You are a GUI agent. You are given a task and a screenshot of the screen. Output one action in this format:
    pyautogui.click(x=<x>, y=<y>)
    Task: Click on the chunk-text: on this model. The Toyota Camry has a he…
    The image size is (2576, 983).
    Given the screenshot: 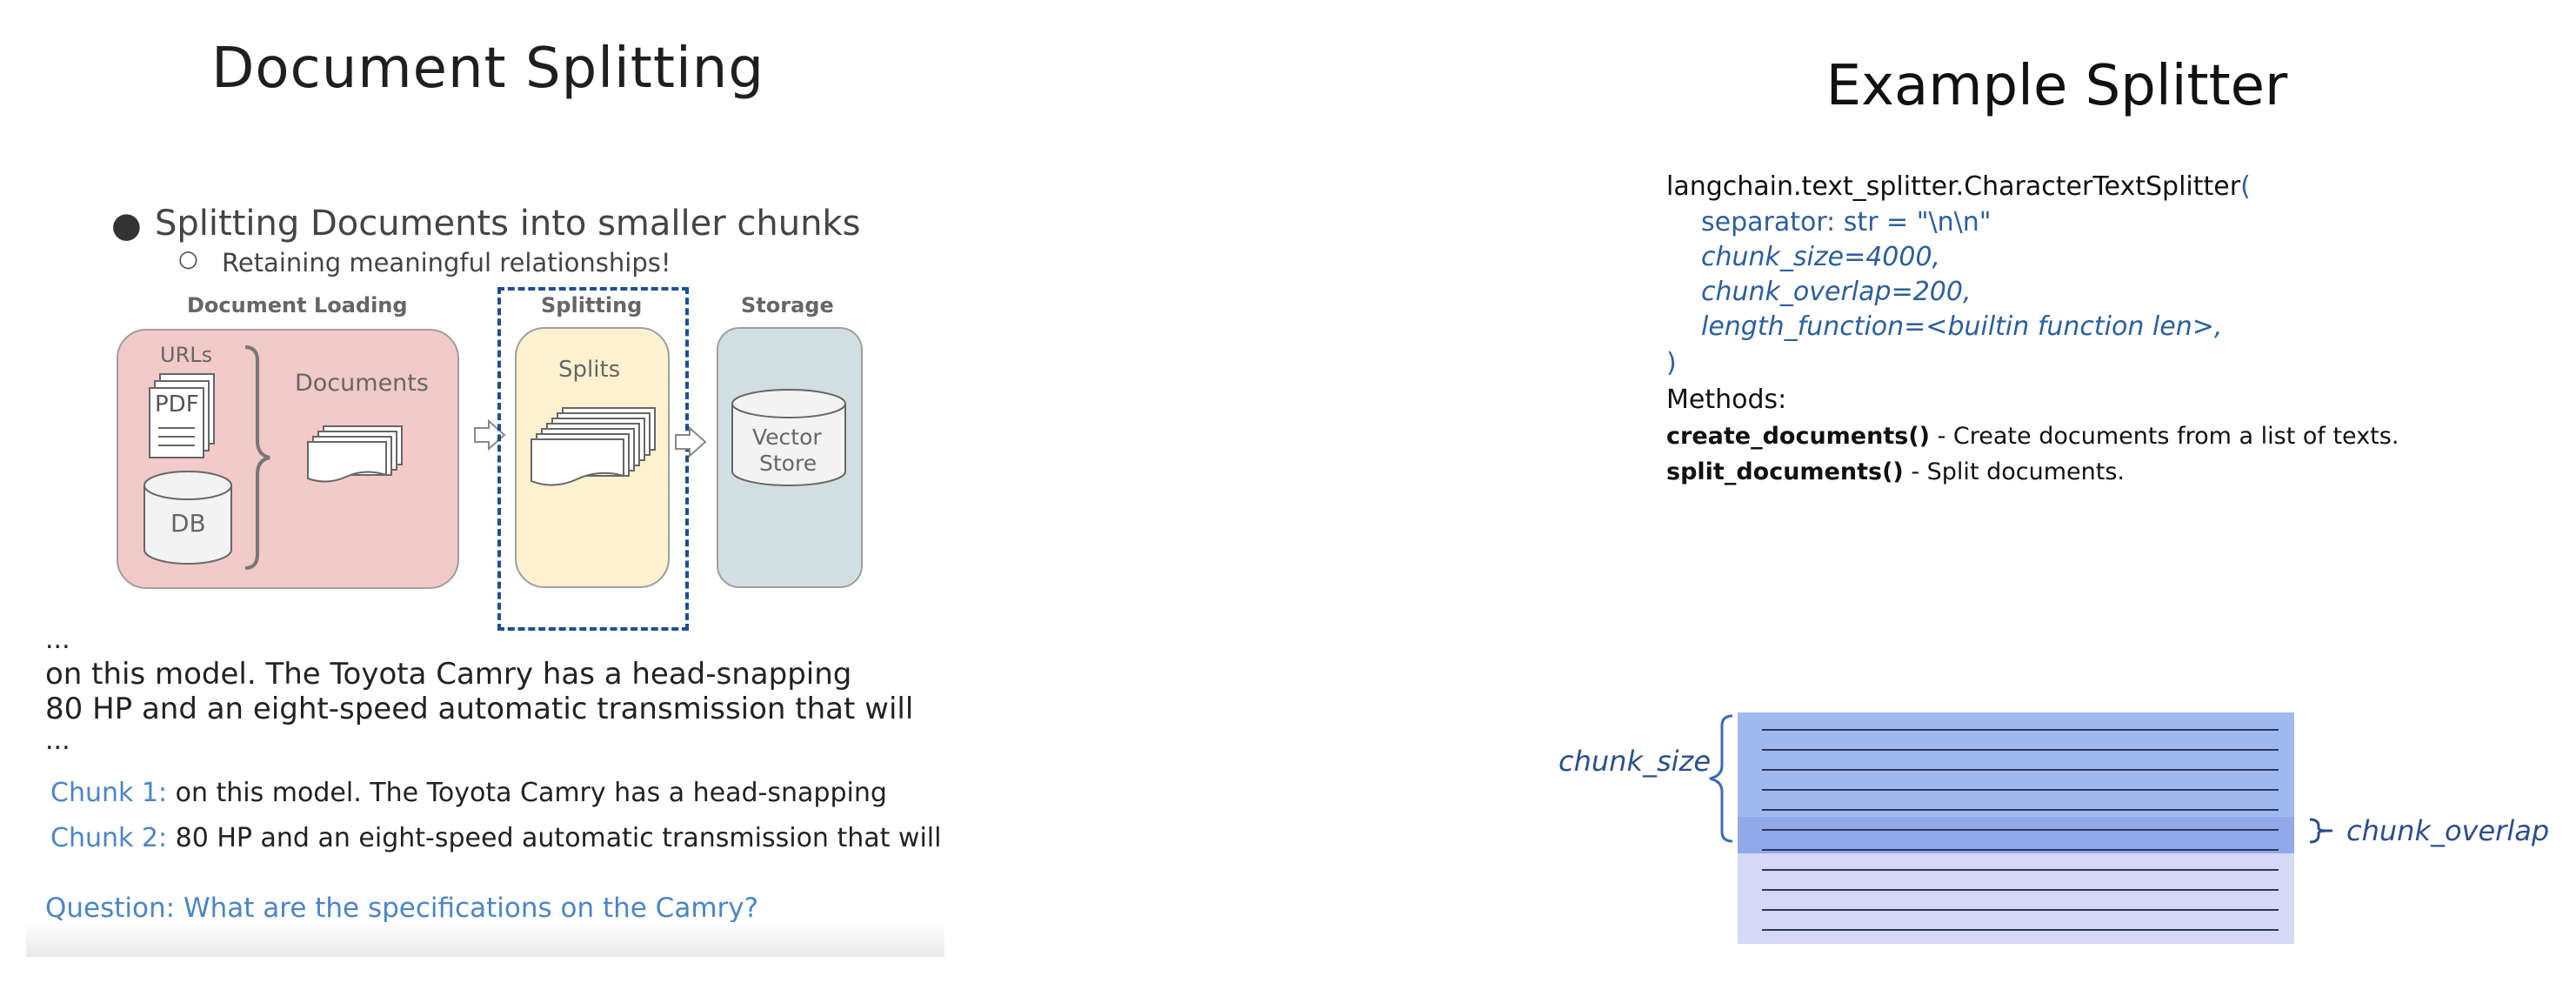 What is the action you would take?
    pyautogui.click(x=527, y=793)
    